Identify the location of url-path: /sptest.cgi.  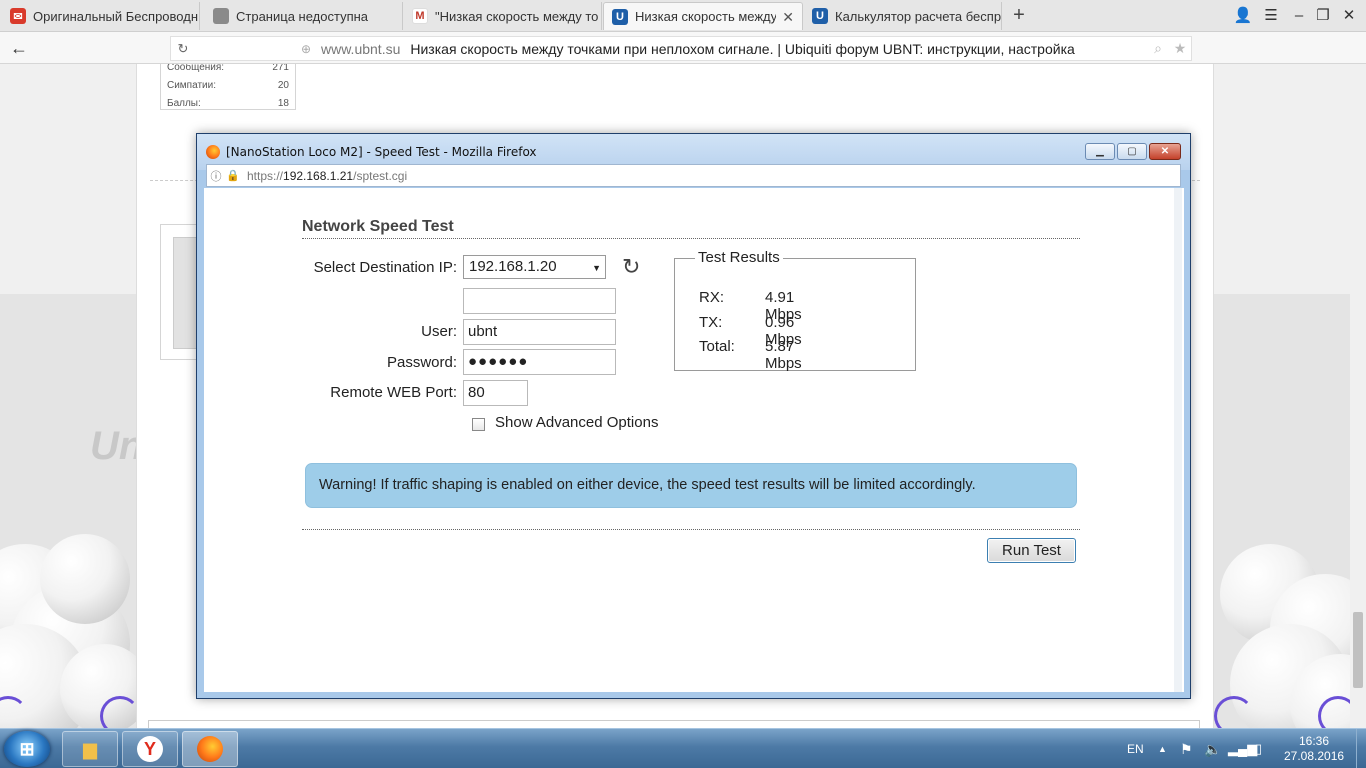
(380, 175).